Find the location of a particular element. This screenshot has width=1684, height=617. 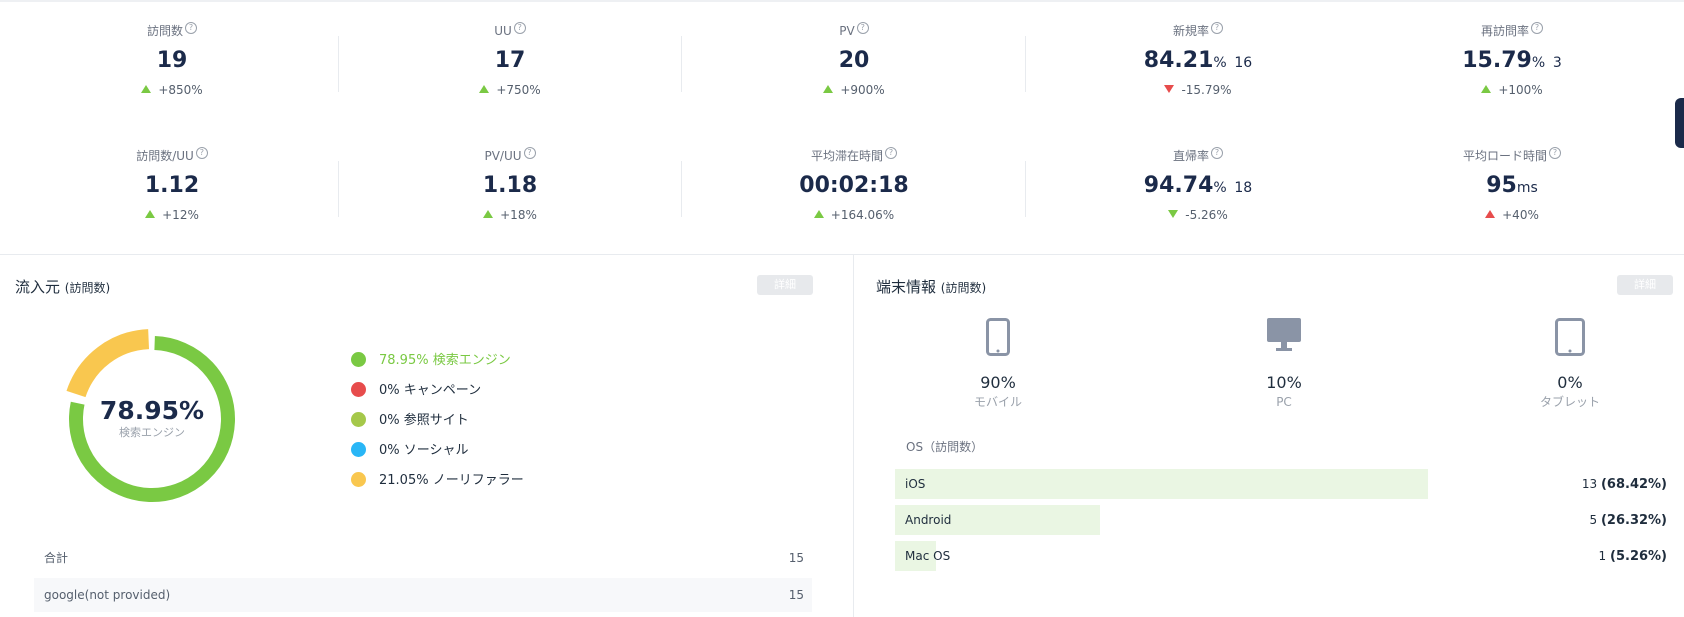

donut-center-name: 検索エンジン is located at coordinates (152, 432).